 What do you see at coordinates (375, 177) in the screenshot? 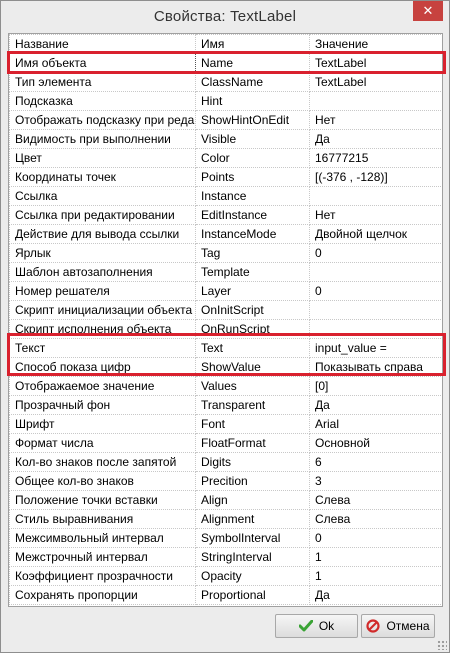
I see `property-value-cell: [(-376 , -128)]` at bounding box center [375, 177].